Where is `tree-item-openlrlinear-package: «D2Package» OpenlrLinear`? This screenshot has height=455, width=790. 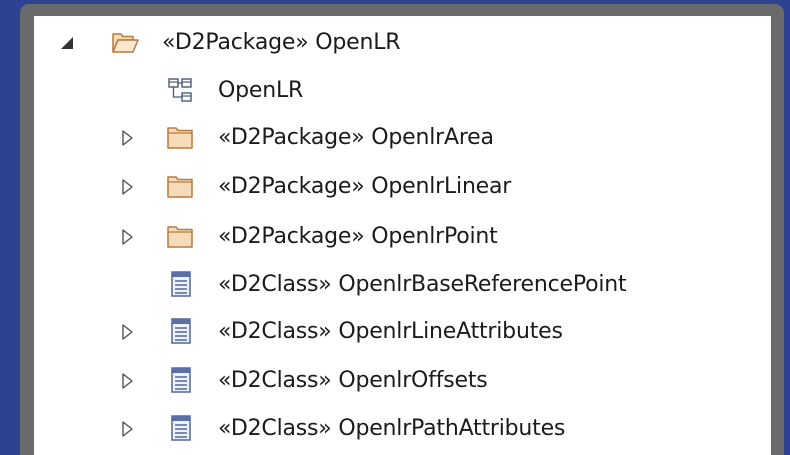 tree-item-openlrlinear-package: «D2Package» OpenlrLinear is located at coordinates (402, 187).